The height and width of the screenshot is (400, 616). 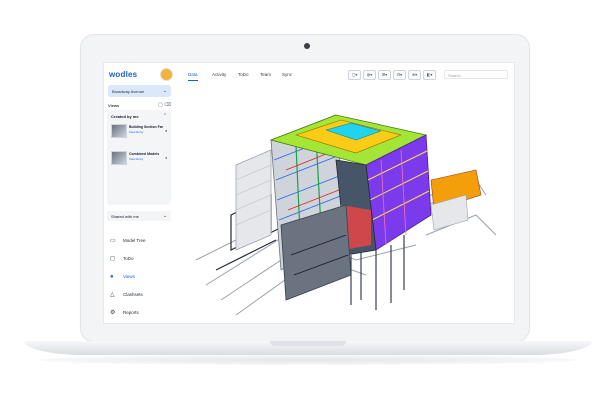 What do you see at coordinates (265, 74) in the screenshot?
I see `tab-team: Team` at bounding box center [265, 74].